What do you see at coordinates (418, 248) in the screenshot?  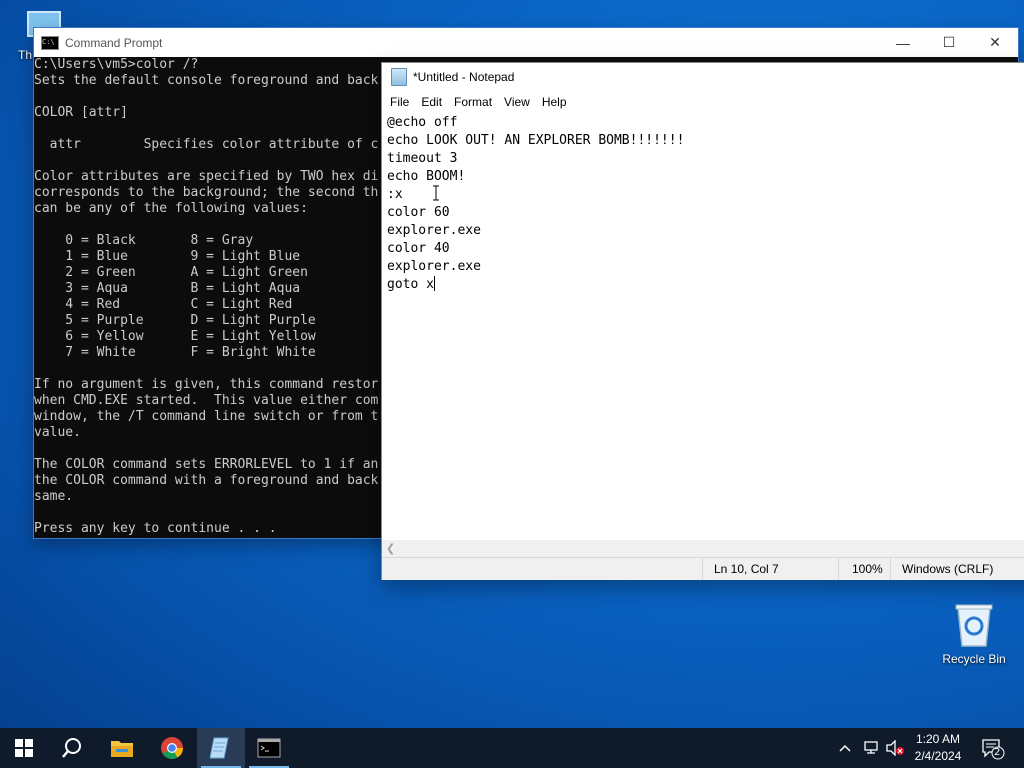 I see `editor-line-text: color 40` at bounding box center [418, 248].